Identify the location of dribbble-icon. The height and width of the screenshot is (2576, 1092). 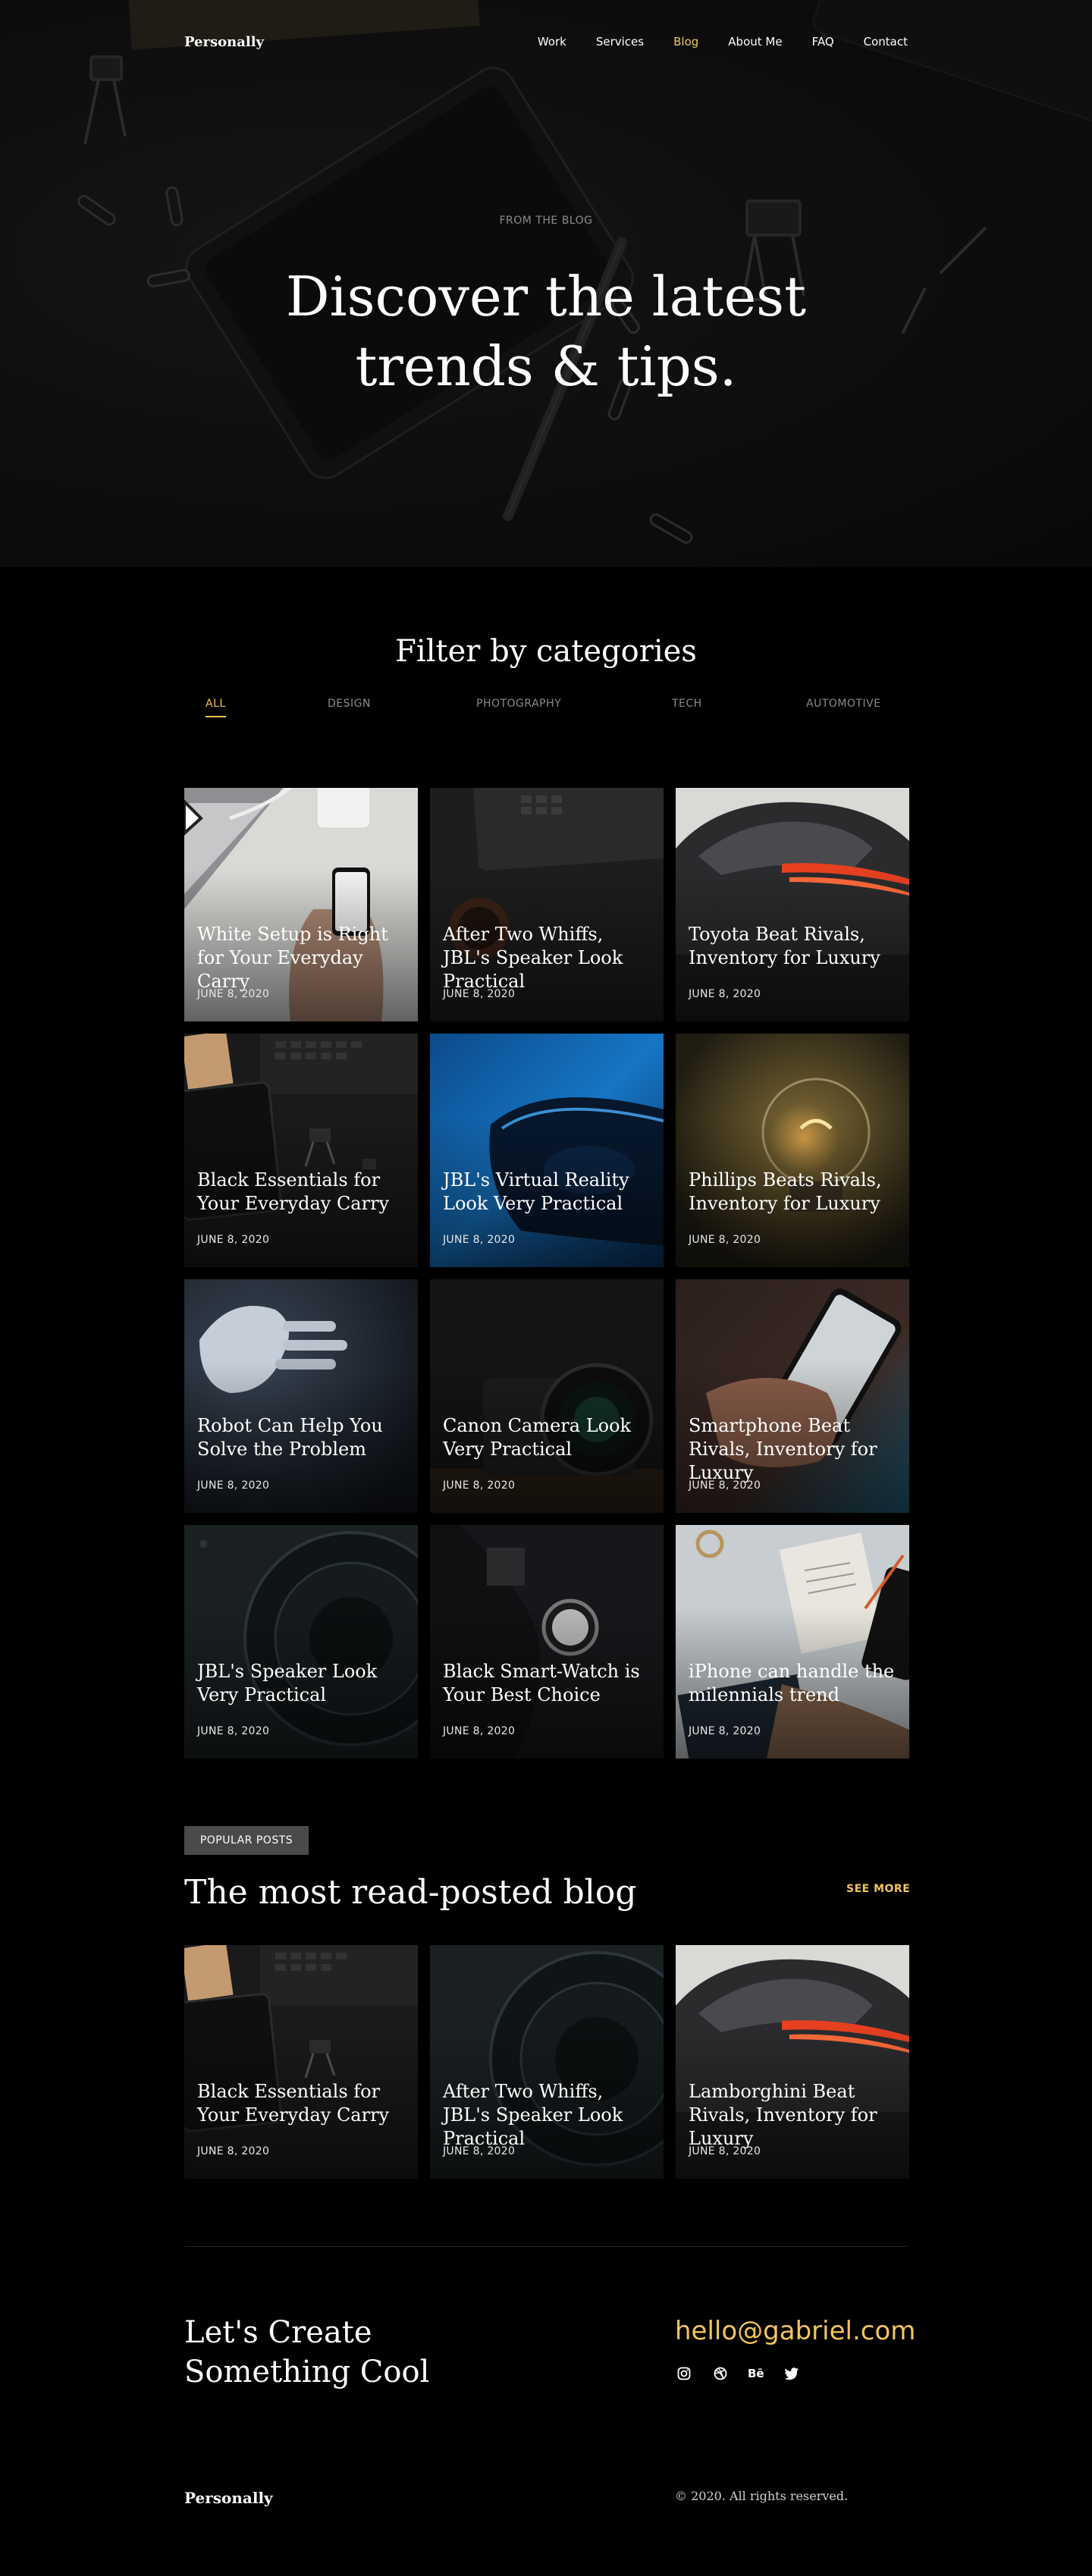
(720, 2373).